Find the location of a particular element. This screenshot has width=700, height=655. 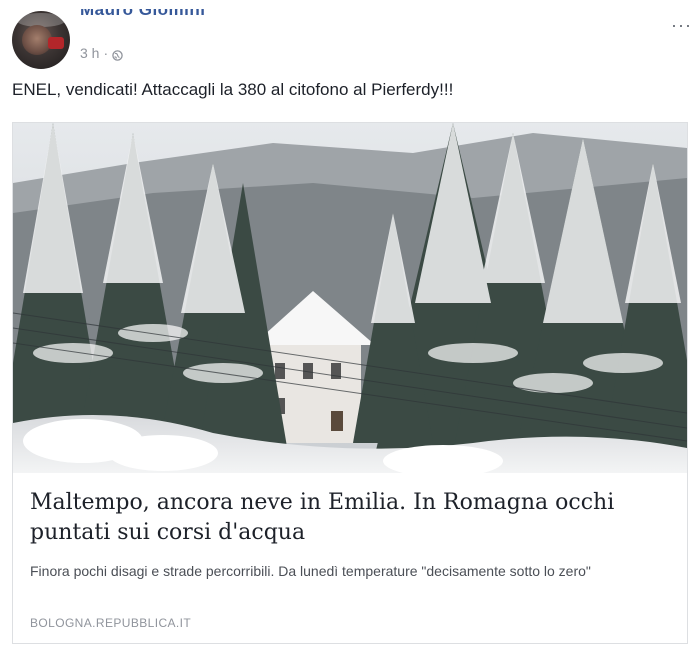

author-avatar is located at coordinates (41, 40).